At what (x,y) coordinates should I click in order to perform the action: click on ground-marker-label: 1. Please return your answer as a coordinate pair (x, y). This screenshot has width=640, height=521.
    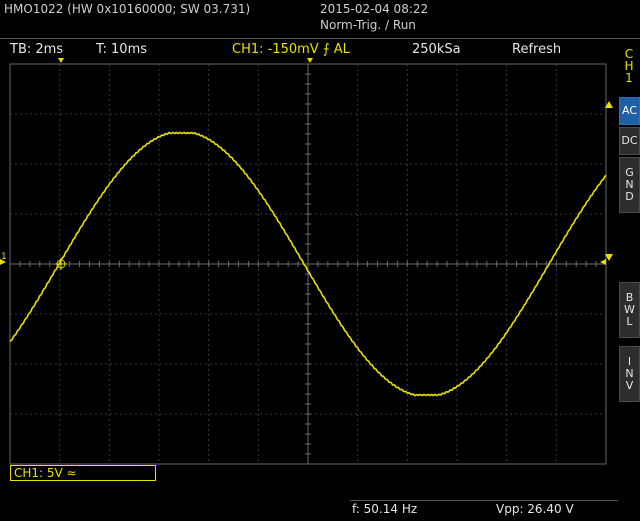
    Looking at the image, I should click on (4, 257).